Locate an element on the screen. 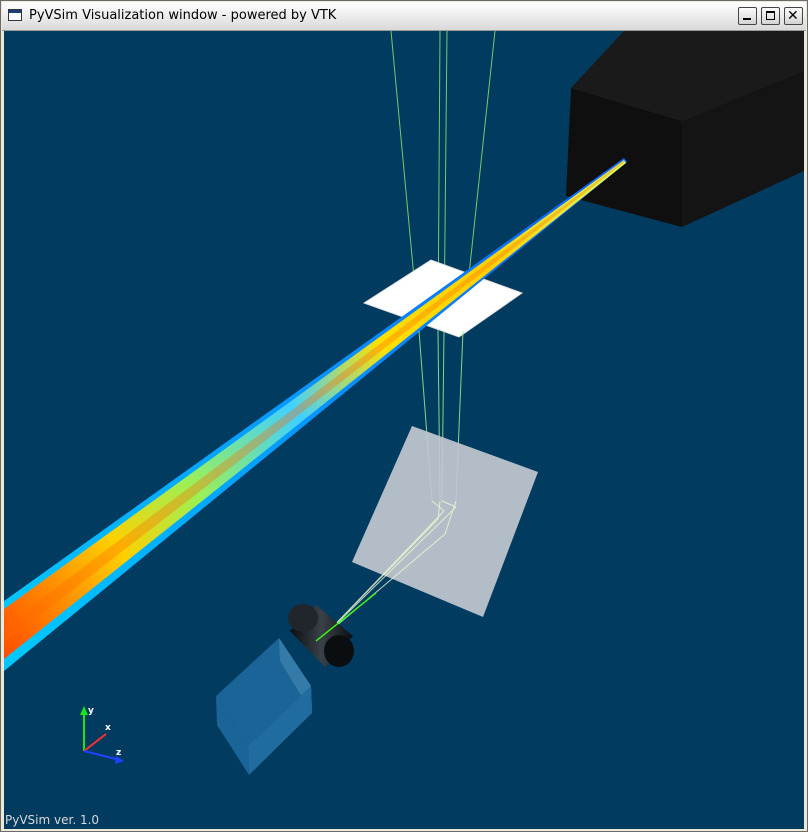 The height and width of the screenshot is (832, 808). axis-z-label: z is located at coordinates (118, 753).